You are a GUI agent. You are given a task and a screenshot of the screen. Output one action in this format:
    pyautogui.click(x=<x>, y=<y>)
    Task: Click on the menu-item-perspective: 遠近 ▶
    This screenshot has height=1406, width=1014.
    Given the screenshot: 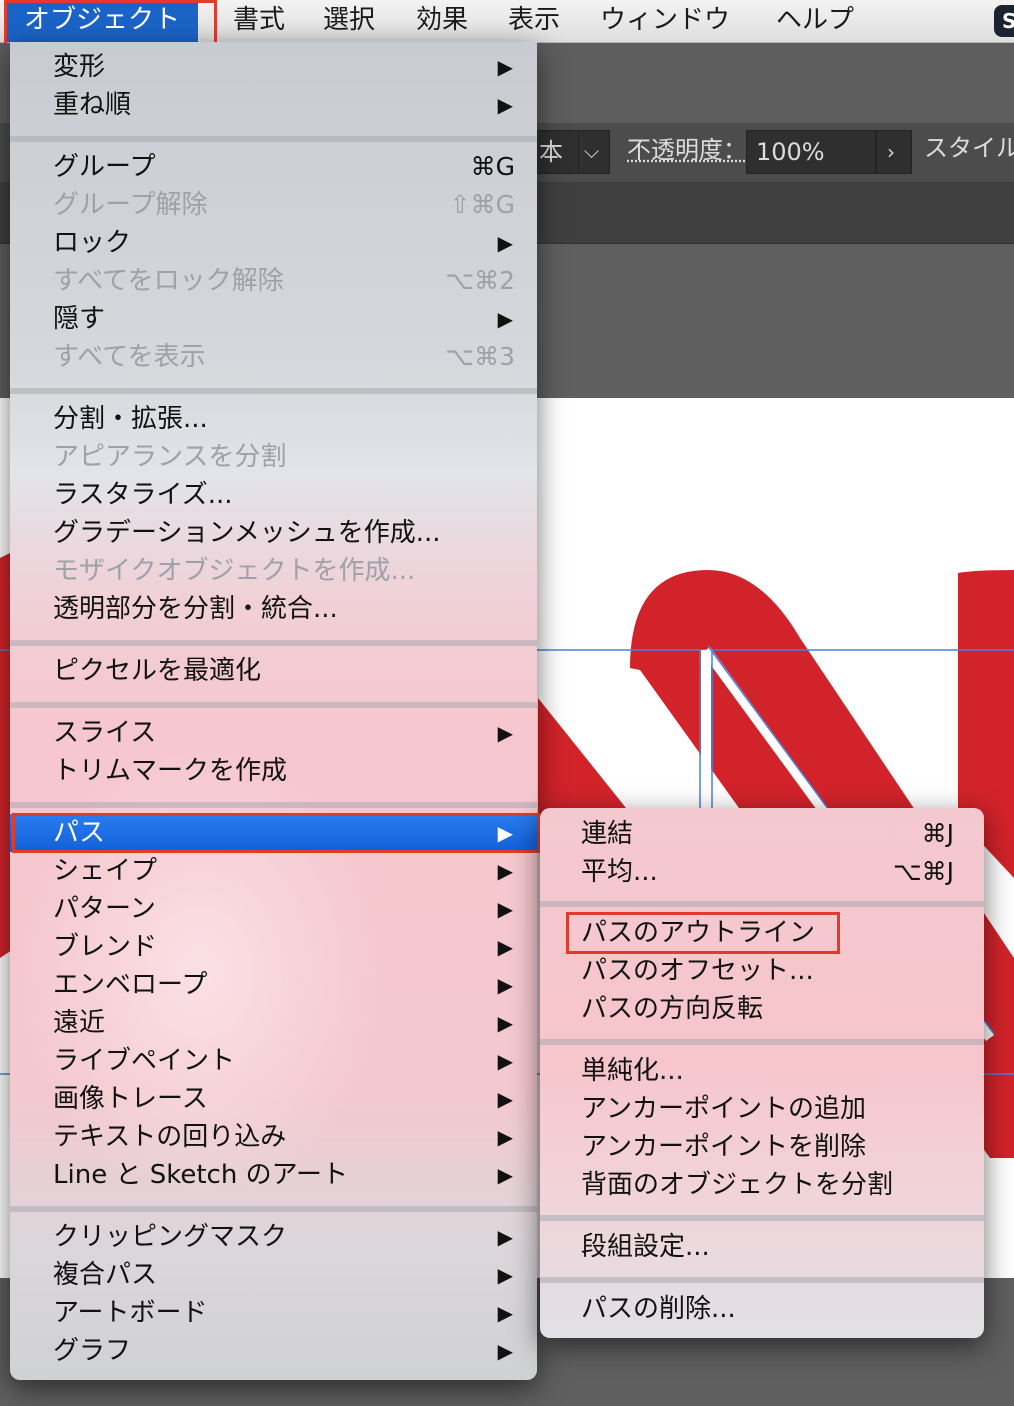 What is the action you would take?
    pyautogui.click(x=273, y=1023)
    